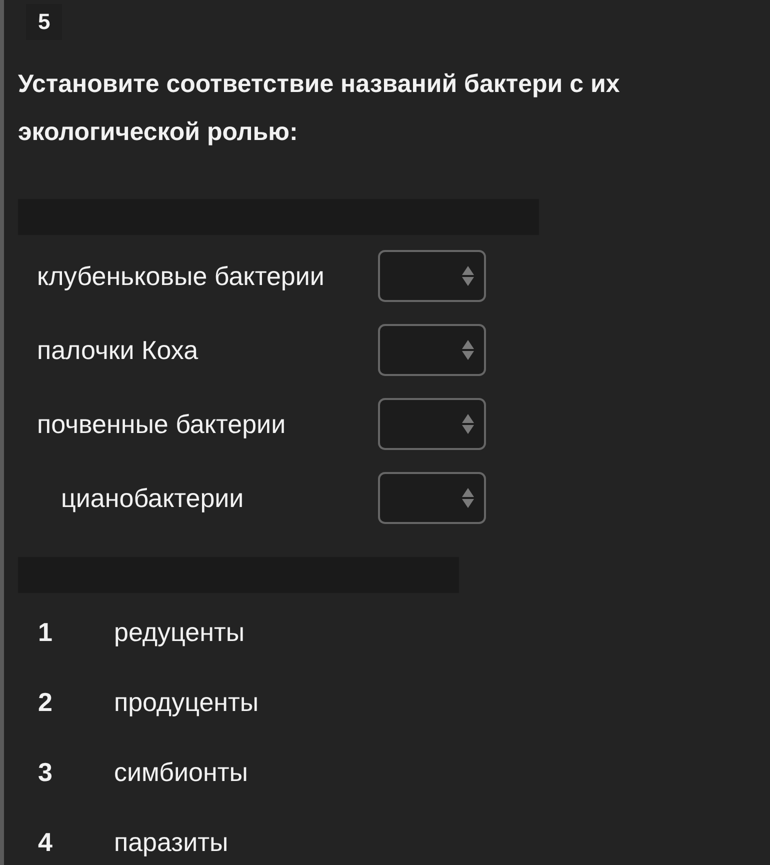 Image resolution: width=770 pixels, height=865 pixels. Describe the element at coordinates (45, 632) in the screenshot. I see `option-number: 1` at that location.